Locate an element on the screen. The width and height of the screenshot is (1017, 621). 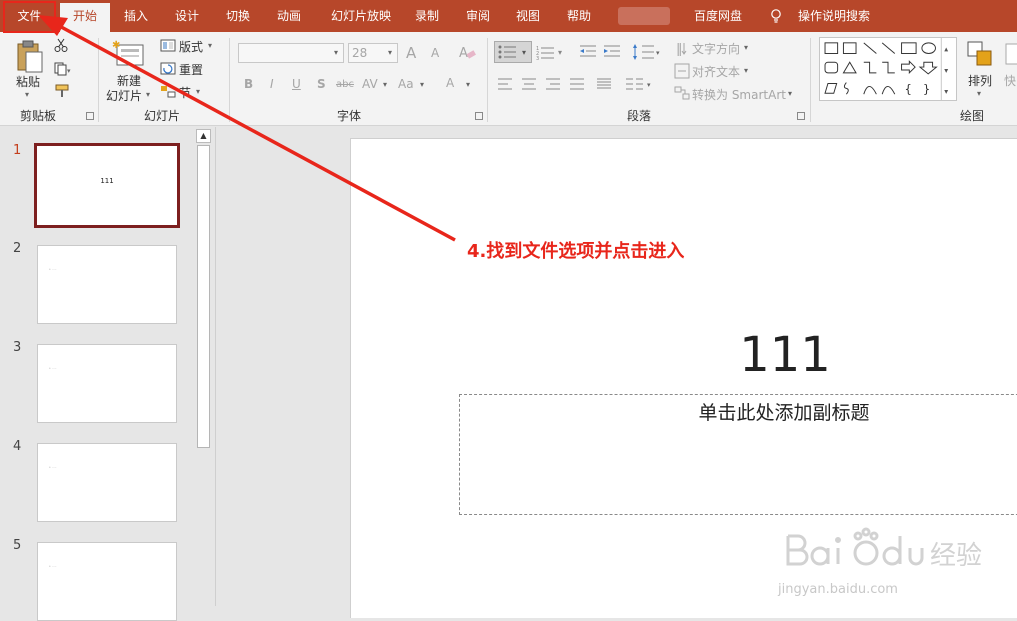
slide-thumbnail-5: • ····· is located at coordinates (107, 581).